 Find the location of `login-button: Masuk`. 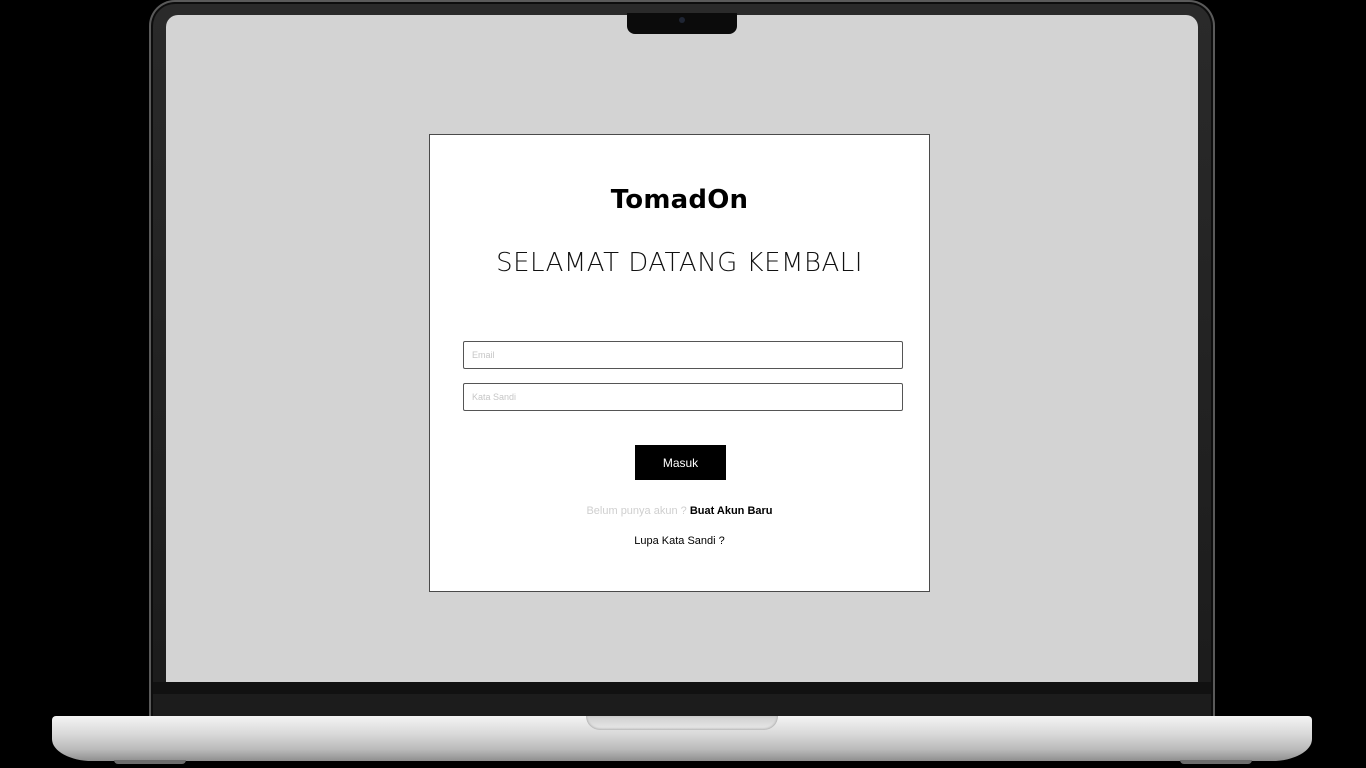

login-button: Masuk is located at coordinates (680, 462).